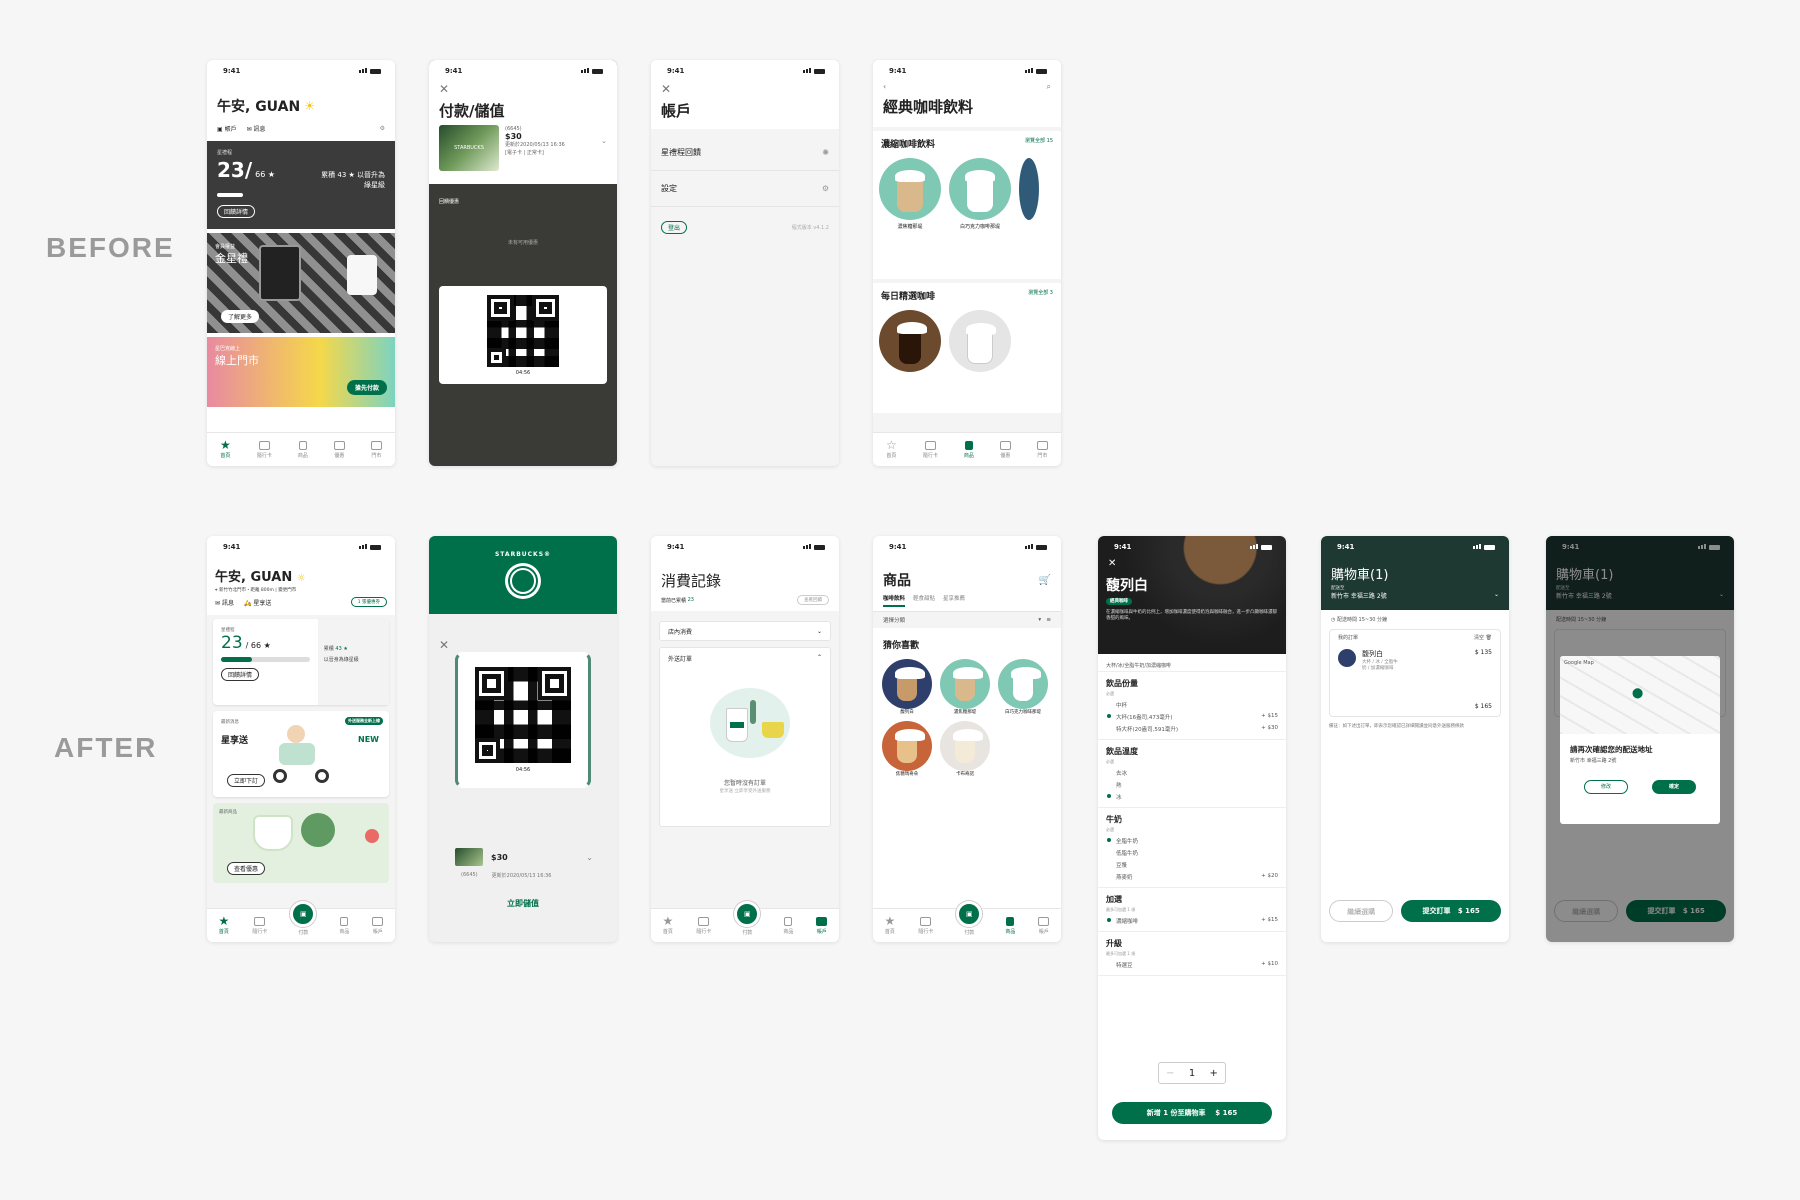 This screenshot has width=1800, height=1200. What do you see at coordinates (745, 631) in the screenshot?
I see `instore-dropdown: 店內消費 ⌄` at bounding box center [745, 631].